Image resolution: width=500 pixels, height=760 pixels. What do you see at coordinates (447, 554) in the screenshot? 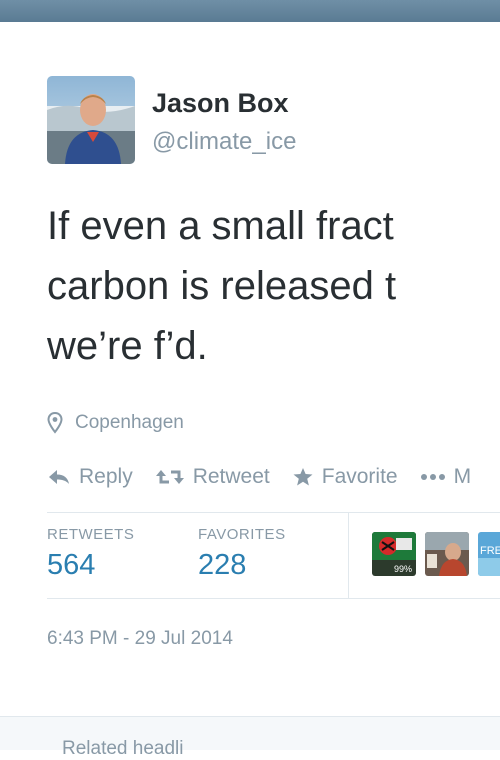
I see `favoriter-avatar` at bounding box center [447, 554].